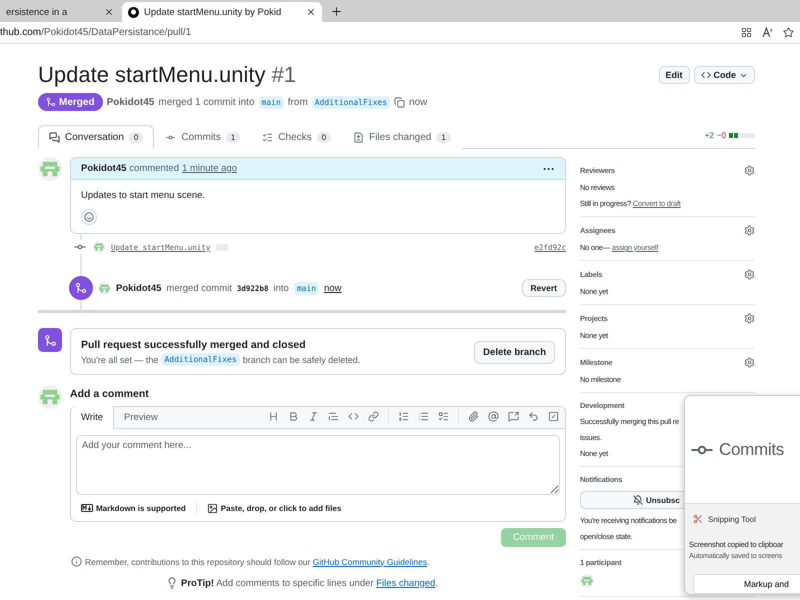 The image size is (800, 600). I want to click on into-text: into, so click(281, 288).